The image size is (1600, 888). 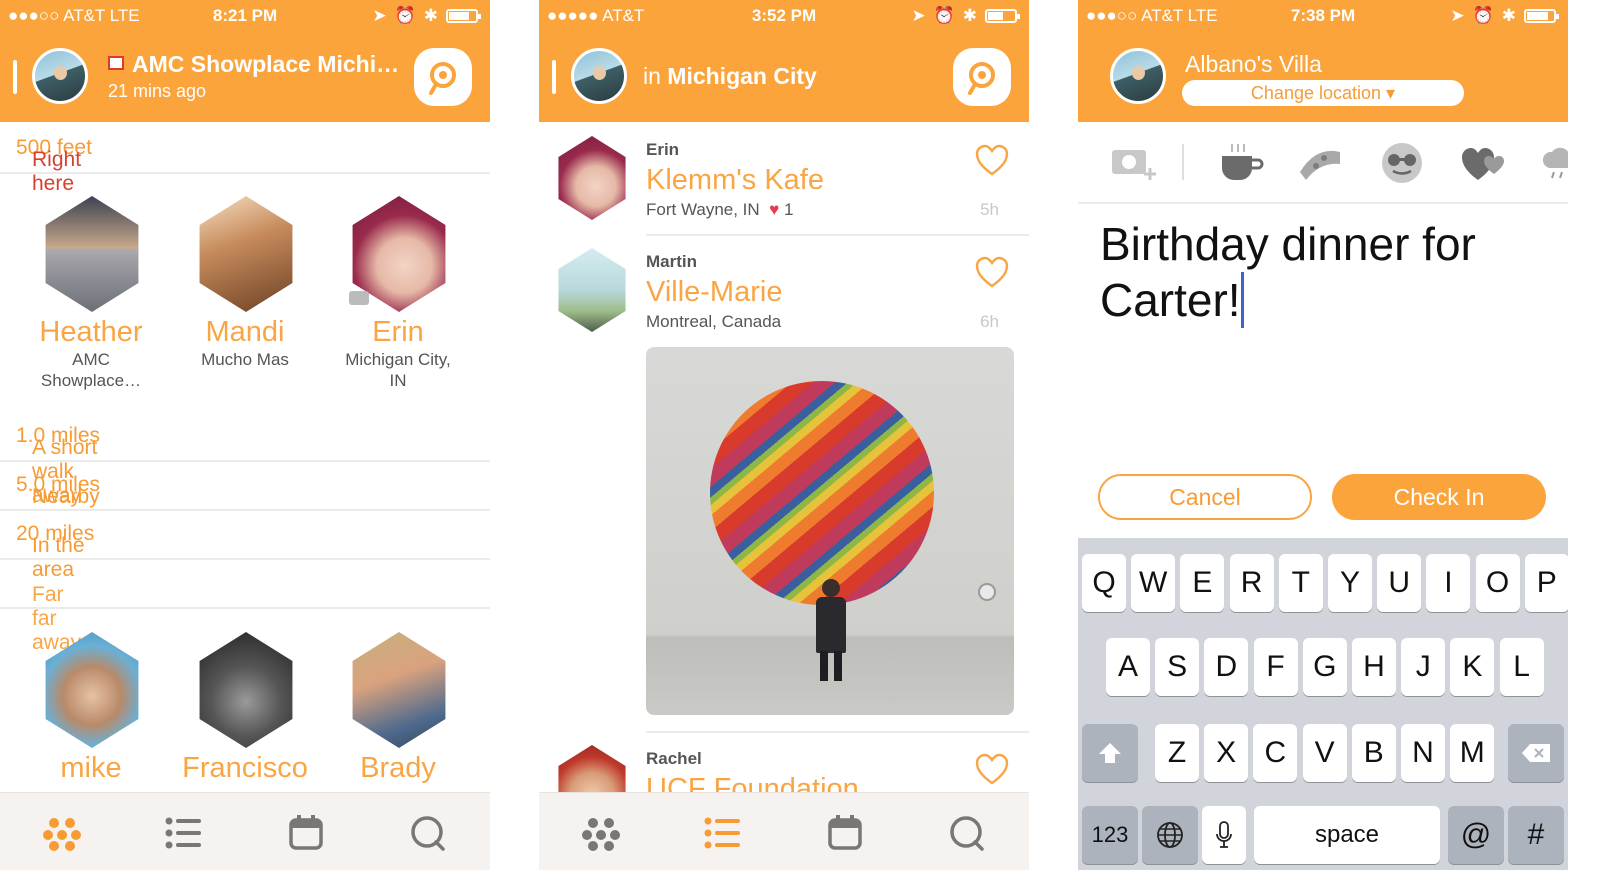 What do you see at coordinates (1153, 583) in the screenshot?
I see `key-w: W` at bounding box center [1153, 583].